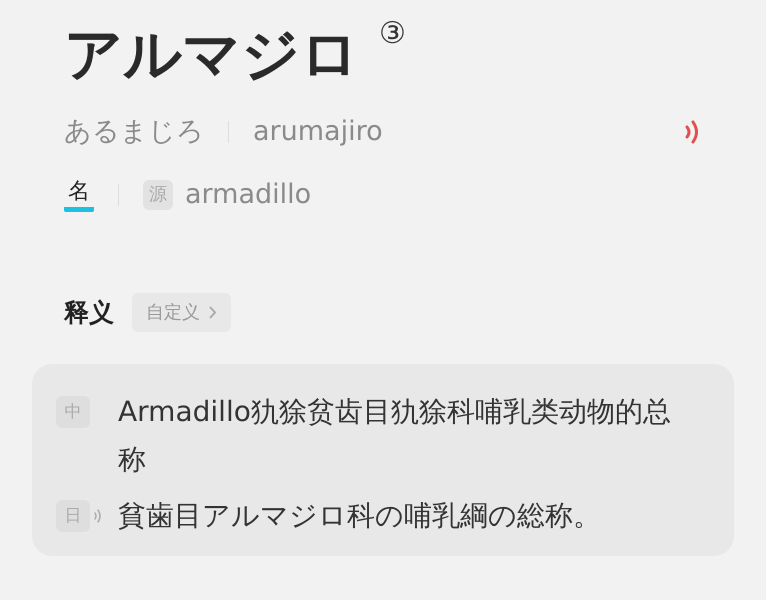 This screenshot has width=766, height=600. I want to click on section-title: 释义, so click(89, 312).